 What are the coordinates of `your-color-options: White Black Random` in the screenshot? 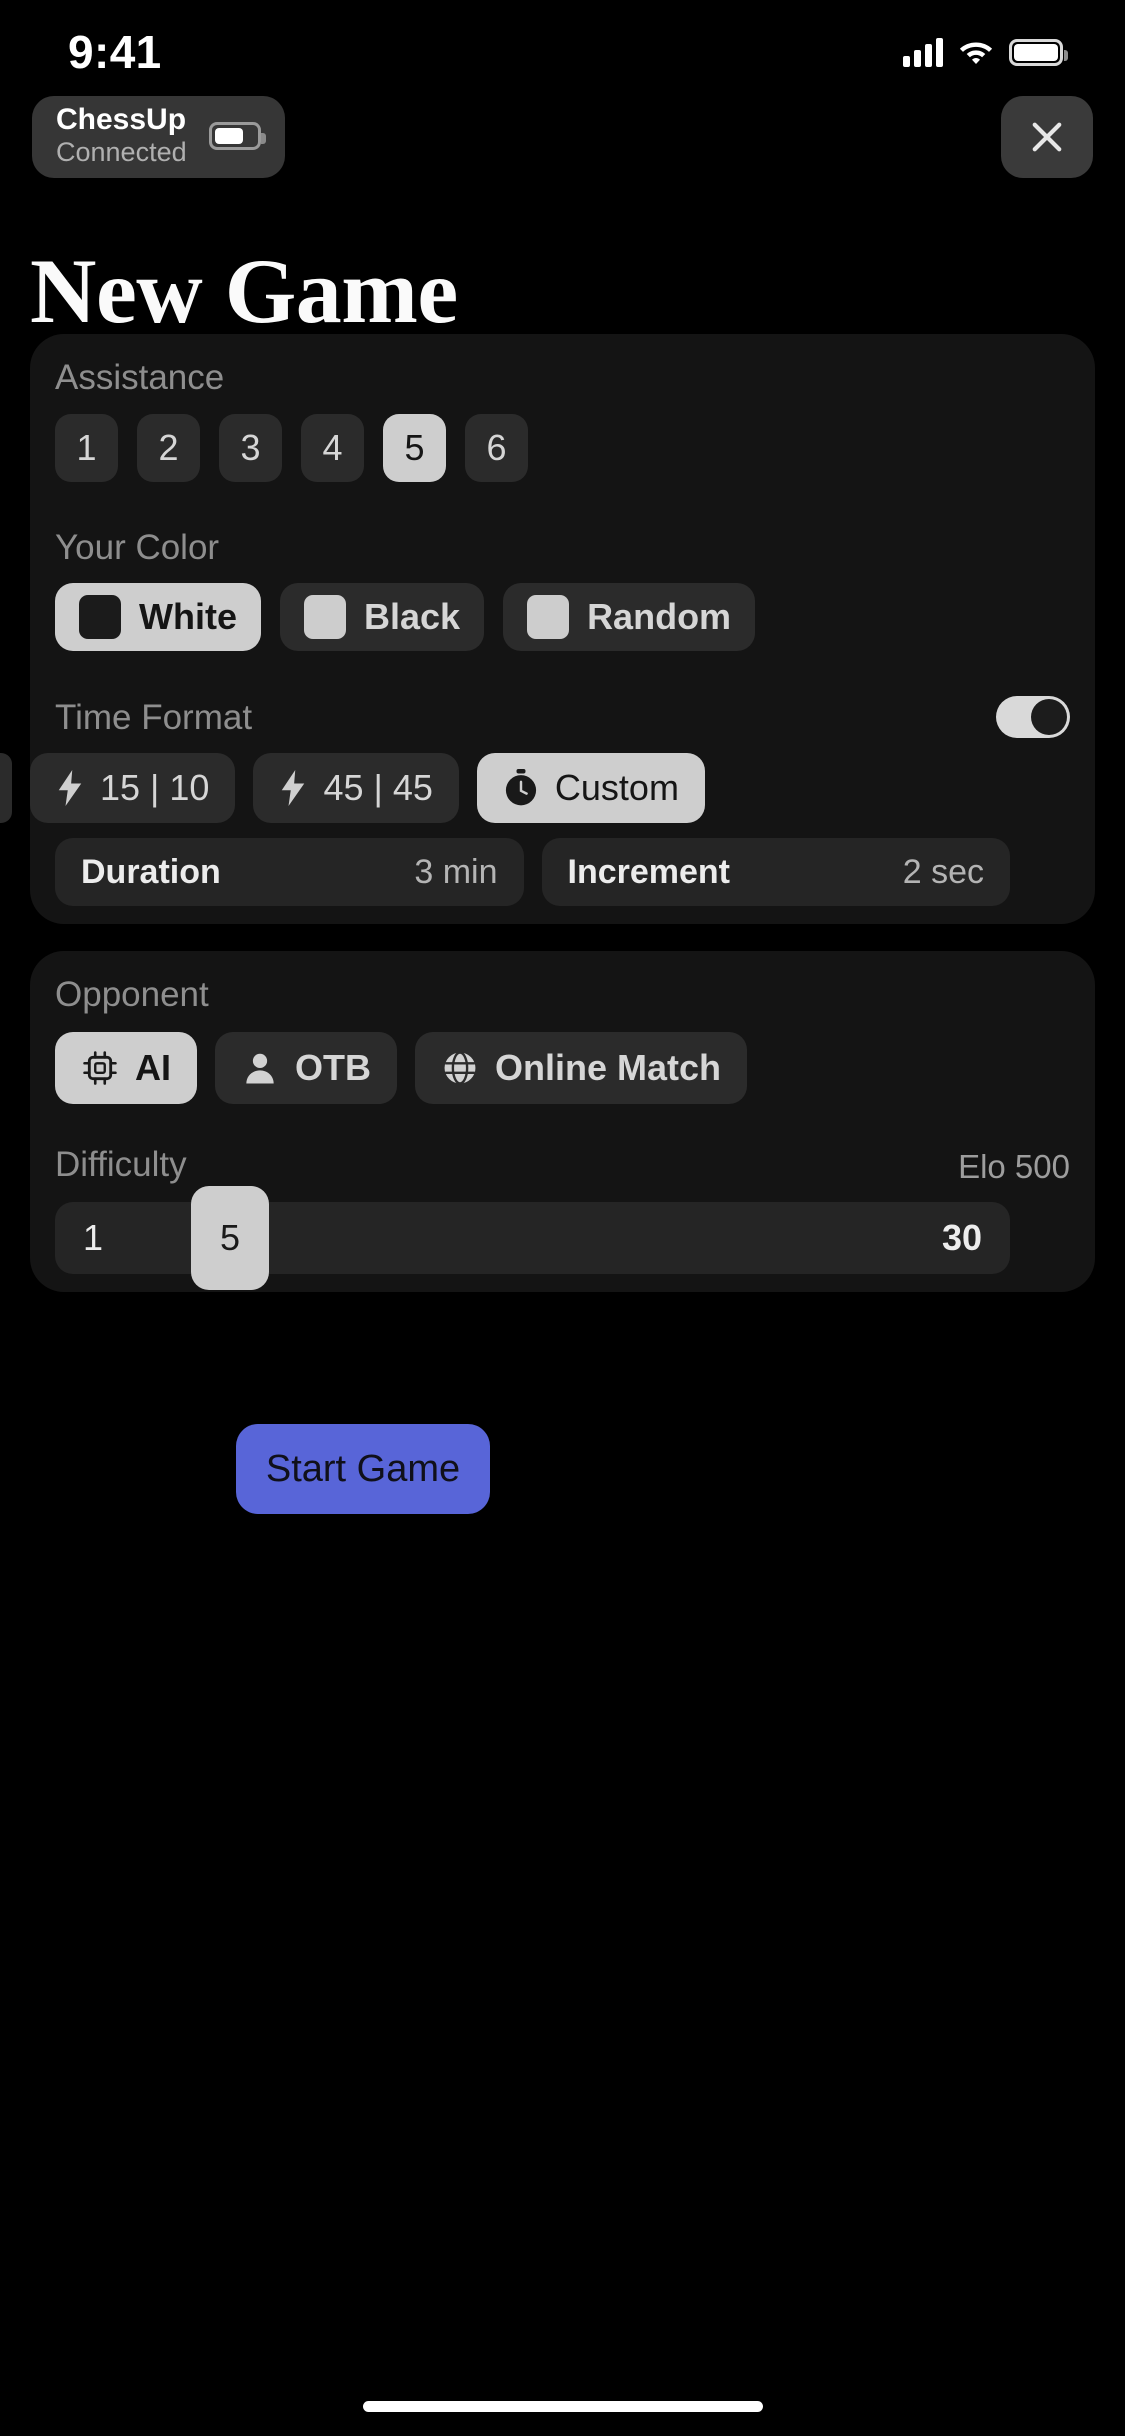 It's located at (405, 617).